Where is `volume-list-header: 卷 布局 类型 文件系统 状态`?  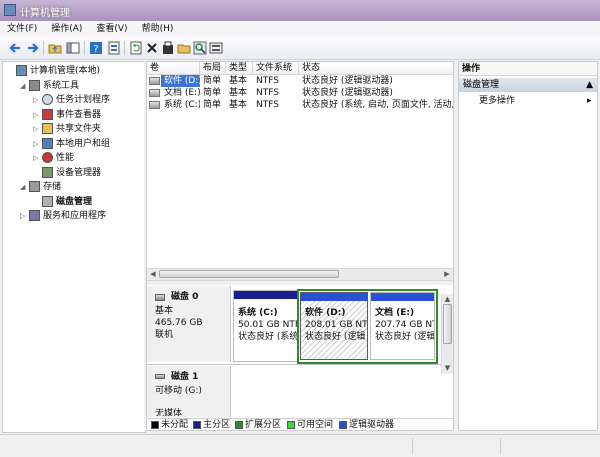
volume-list-header: 卷 布局 类型 文件系统 状态 is located at coordinates (300, 68).